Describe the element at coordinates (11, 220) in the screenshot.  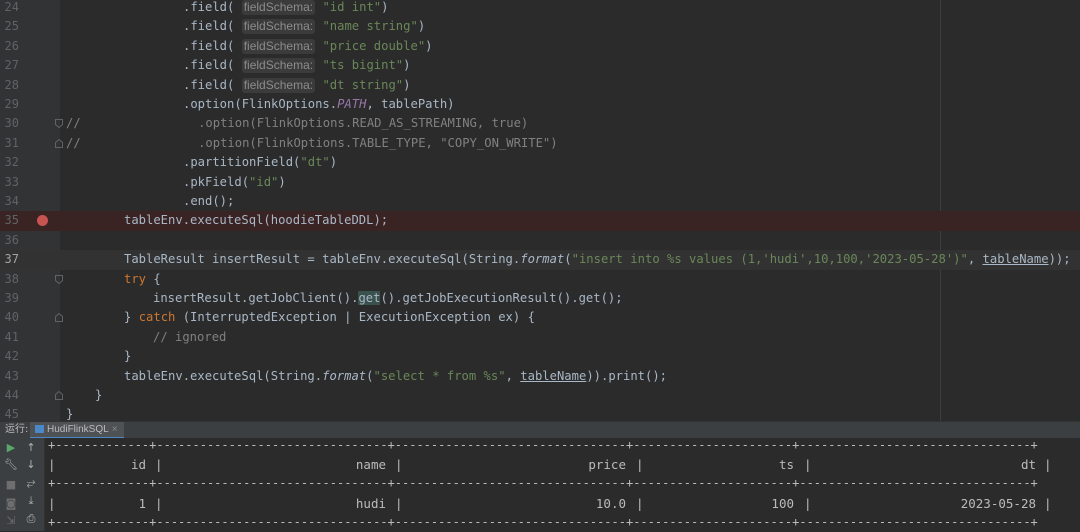
I see `line-number: 35` at that location.